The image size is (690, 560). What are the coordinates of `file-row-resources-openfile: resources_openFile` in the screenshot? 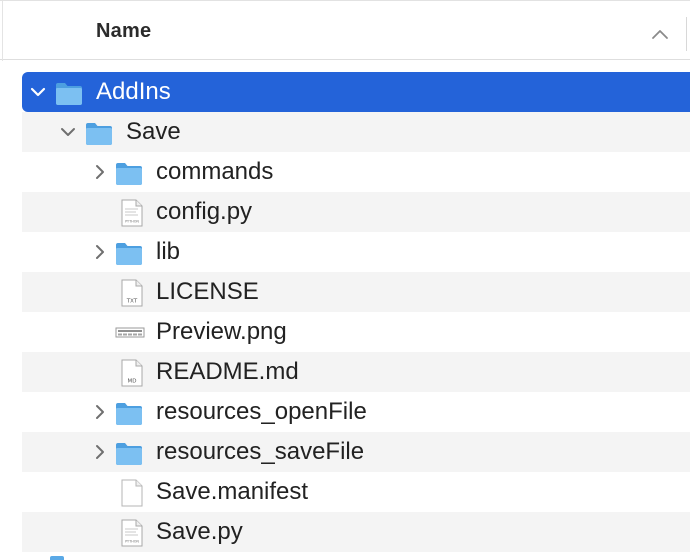 It's located at (356, 412).